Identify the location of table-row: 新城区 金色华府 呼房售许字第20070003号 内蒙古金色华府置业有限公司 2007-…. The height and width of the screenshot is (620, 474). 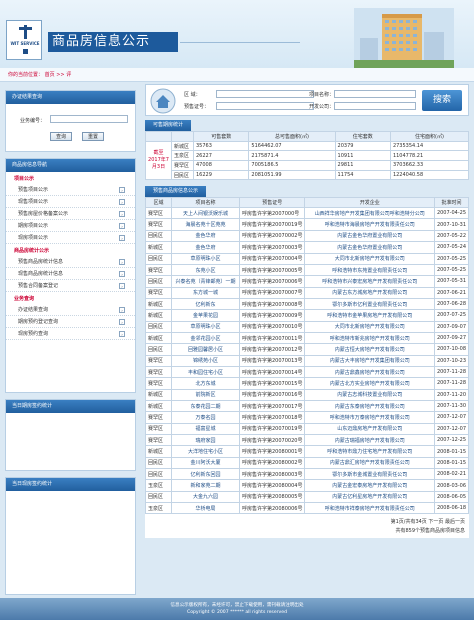
(307, 247).